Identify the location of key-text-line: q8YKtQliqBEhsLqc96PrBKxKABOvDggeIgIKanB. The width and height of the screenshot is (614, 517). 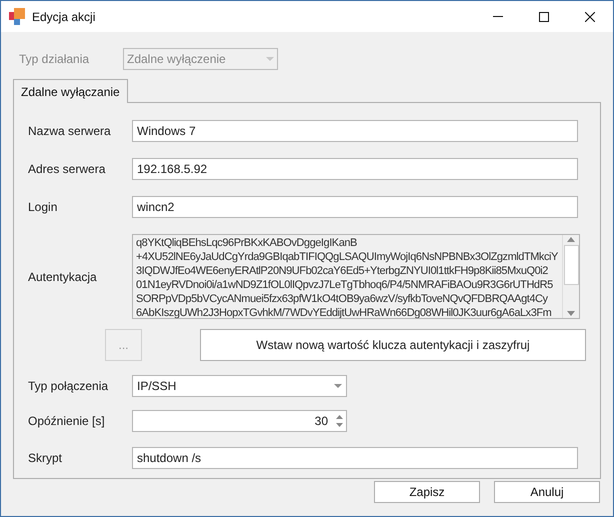
(247, 243).